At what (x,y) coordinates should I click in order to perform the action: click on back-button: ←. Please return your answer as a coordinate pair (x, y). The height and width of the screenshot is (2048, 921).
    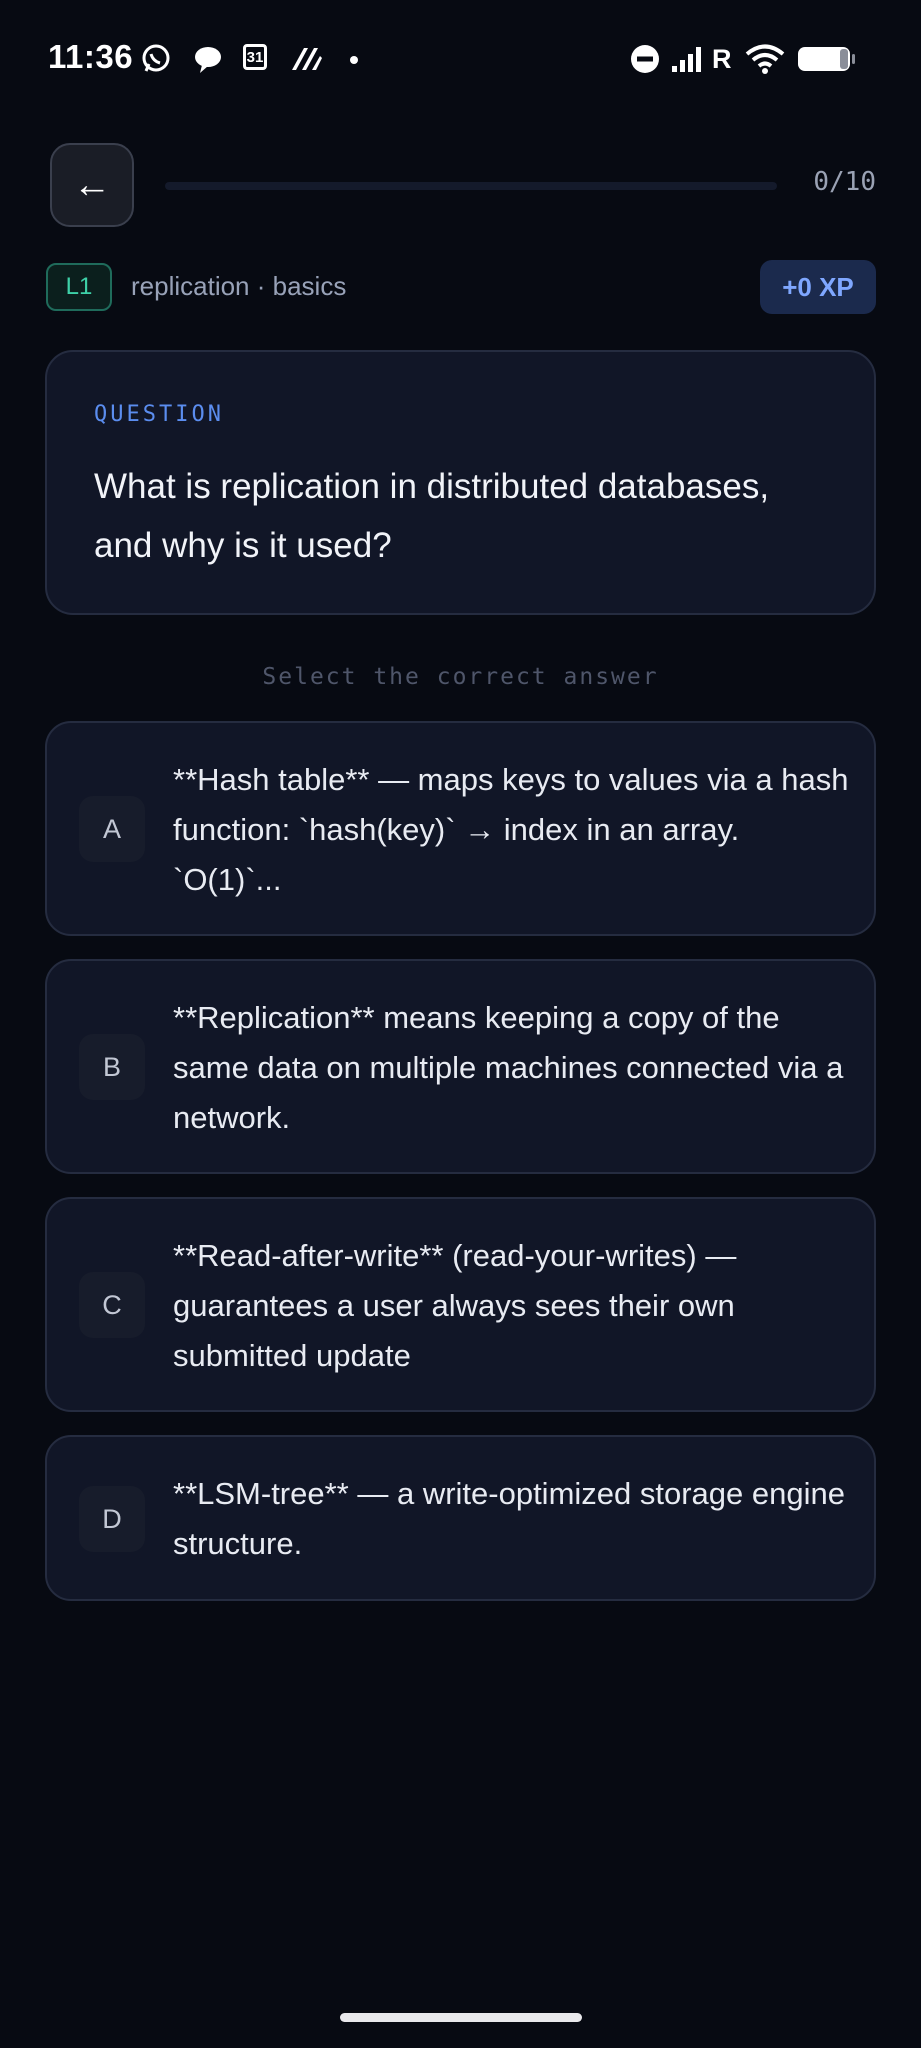
    Looking at the image, I should click on (92, 185).